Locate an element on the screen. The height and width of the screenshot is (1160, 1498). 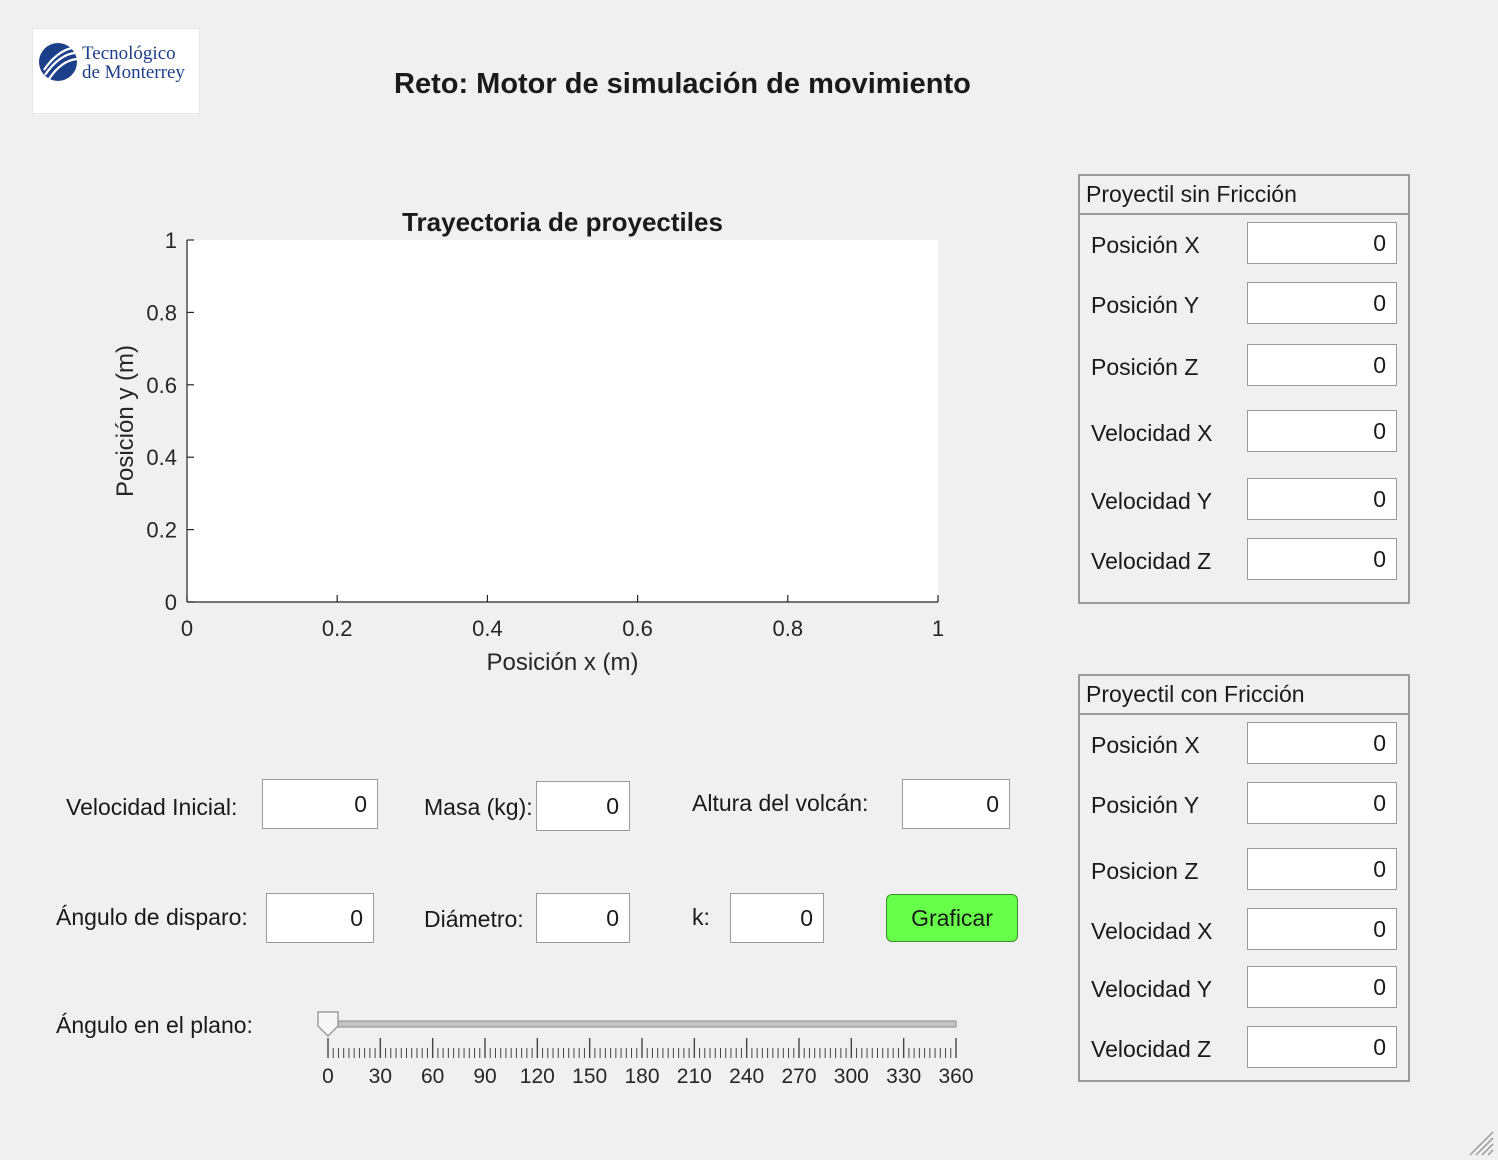
app-title: Reto: Motor de simulación de movimiento is located at coordinates (682, 84).